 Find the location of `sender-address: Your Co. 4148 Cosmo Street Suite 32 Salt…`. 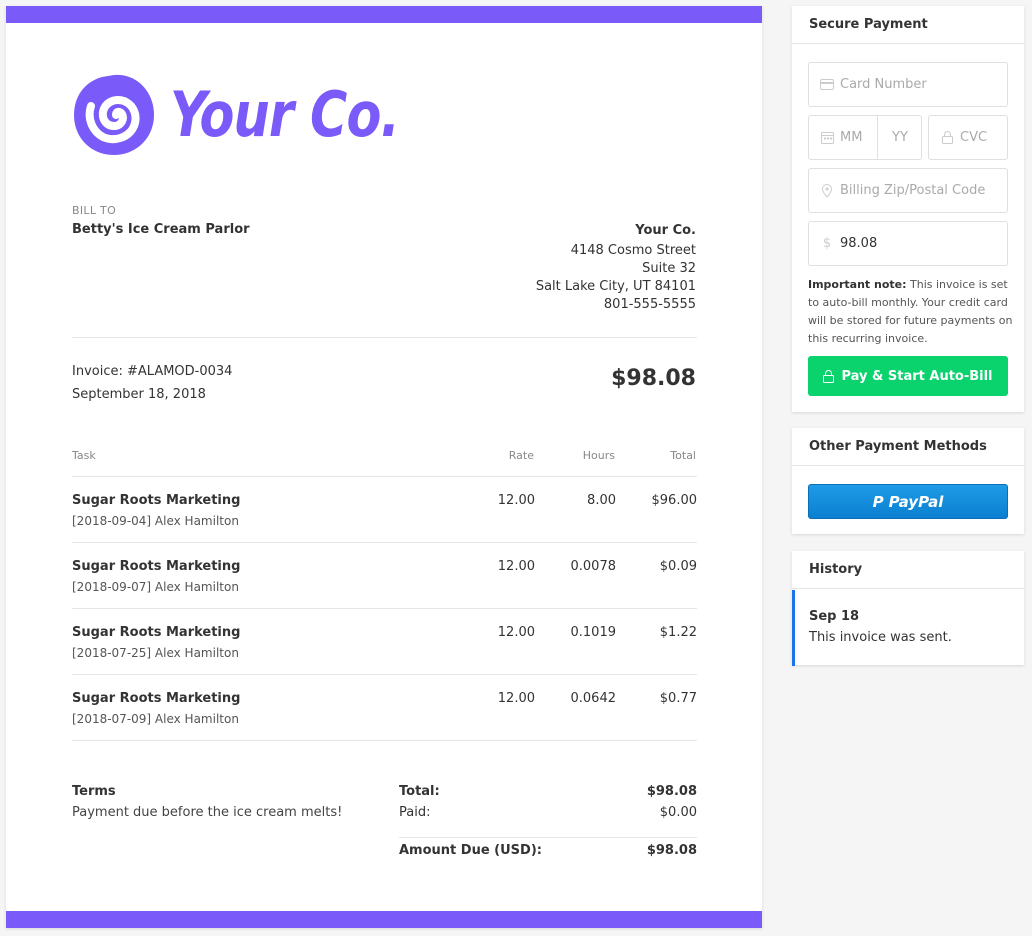

sender-address: Your Co. 4148 Cosmo Street Suite 32 Salt… is located at coordinates (616, 268).